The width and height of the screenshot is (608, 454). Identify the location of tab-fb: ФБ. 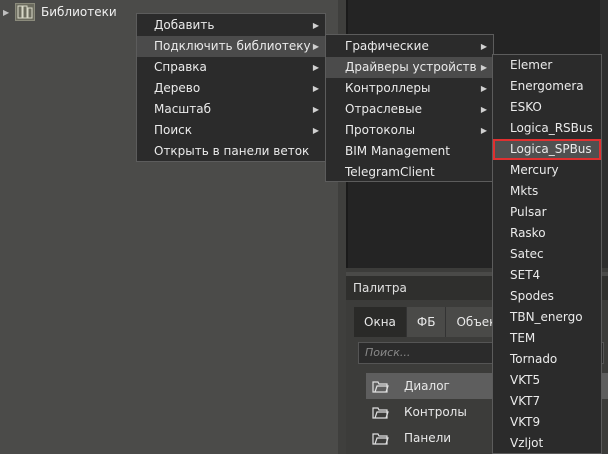
(426, 322).